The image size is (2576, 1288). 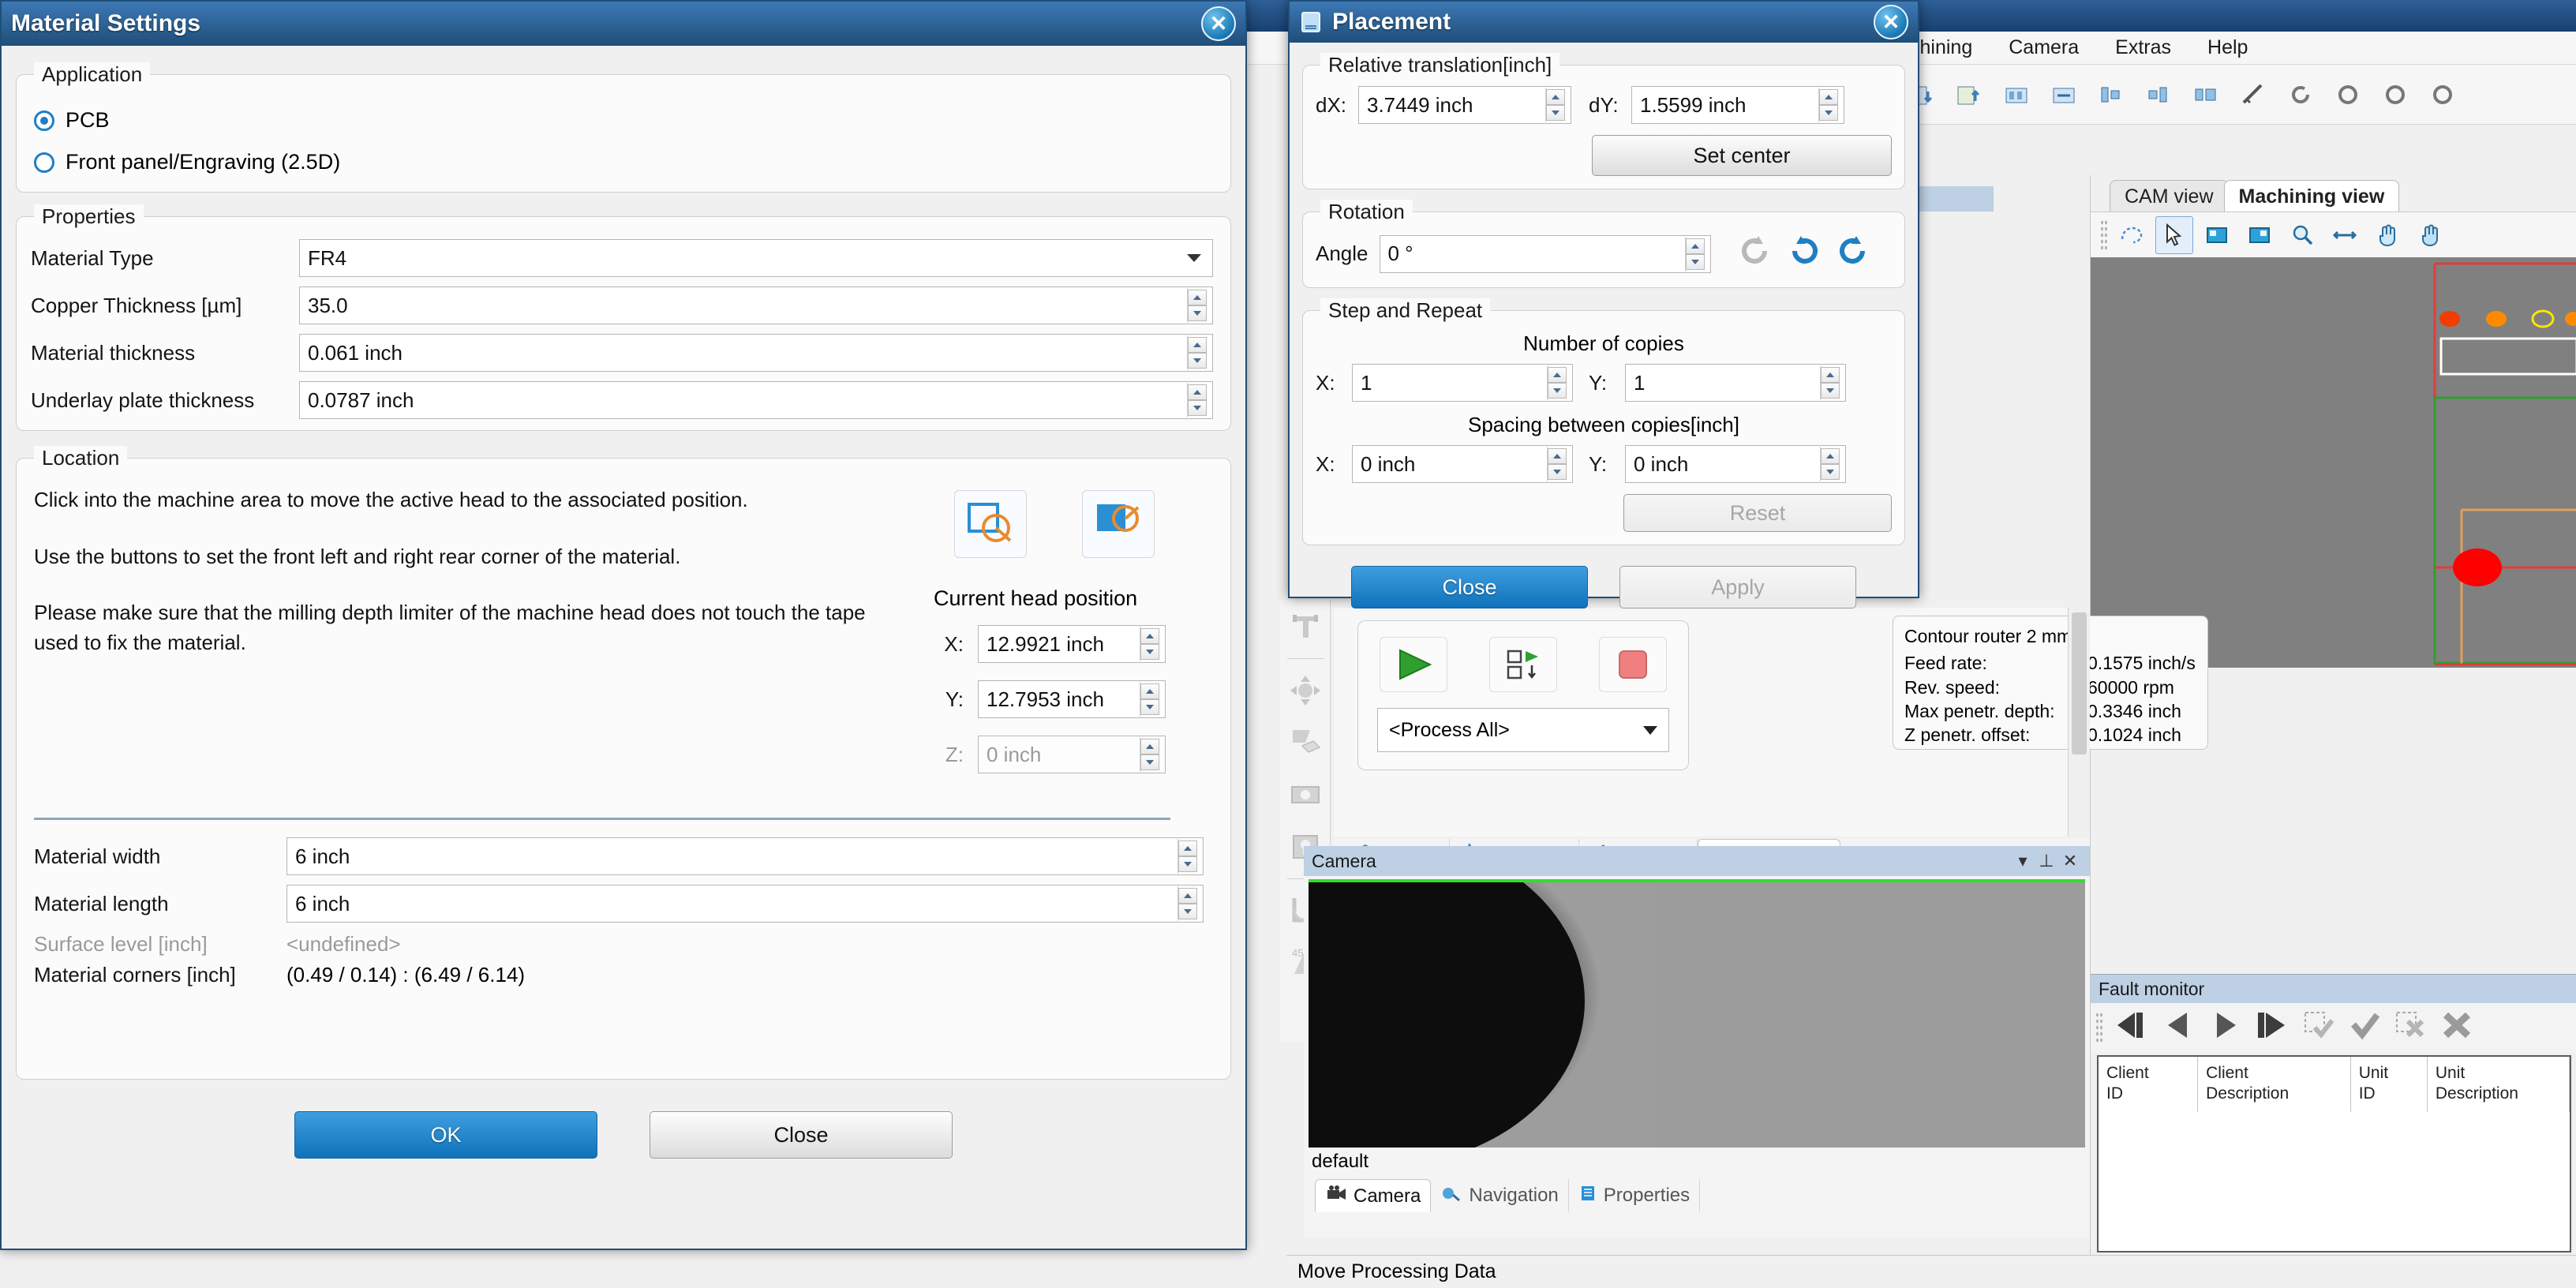 What do you see at coordinates (1305, 794) in the screenshot?
I see `rectangle-drill-icon` at bounding box center [1305, 794].